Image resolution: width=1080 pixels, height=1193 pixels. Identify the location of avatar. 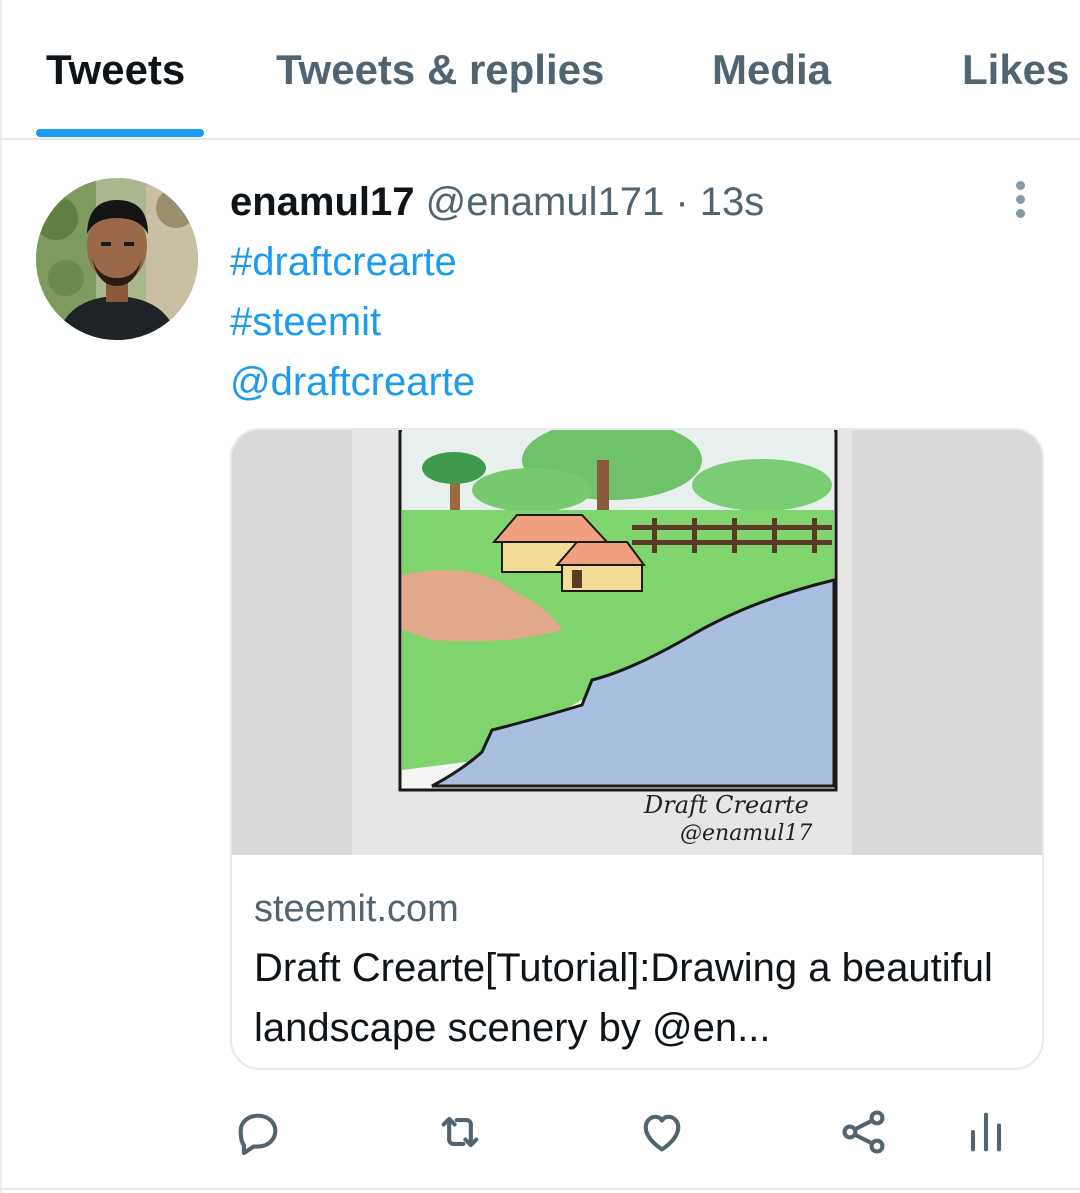
(117, 259).